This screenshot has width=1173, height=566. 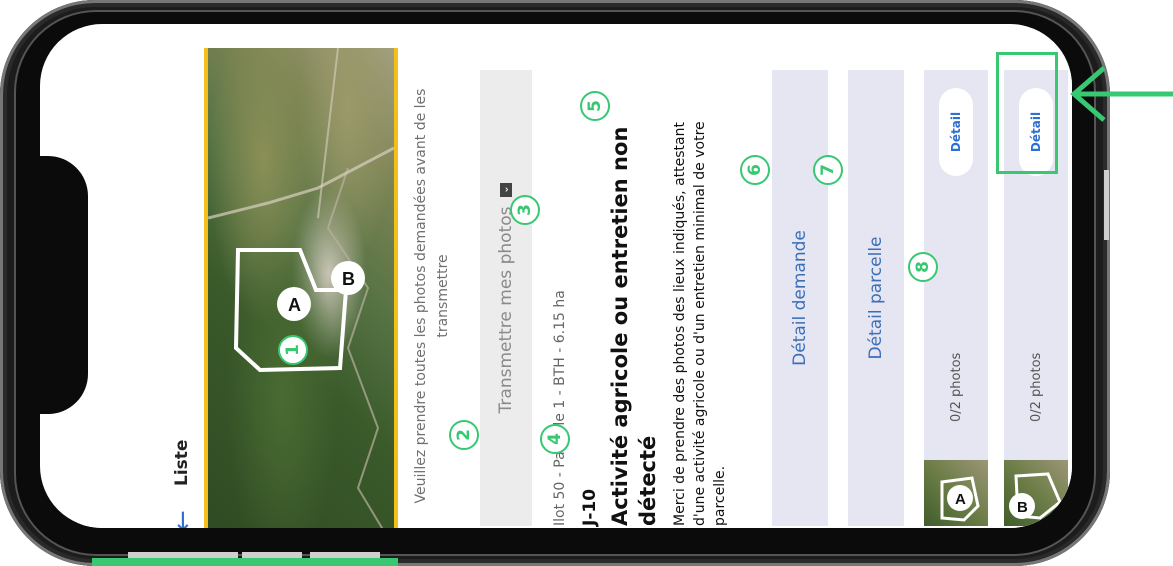 I want to click on map-overlay: A B, so click(x=301, y=288).